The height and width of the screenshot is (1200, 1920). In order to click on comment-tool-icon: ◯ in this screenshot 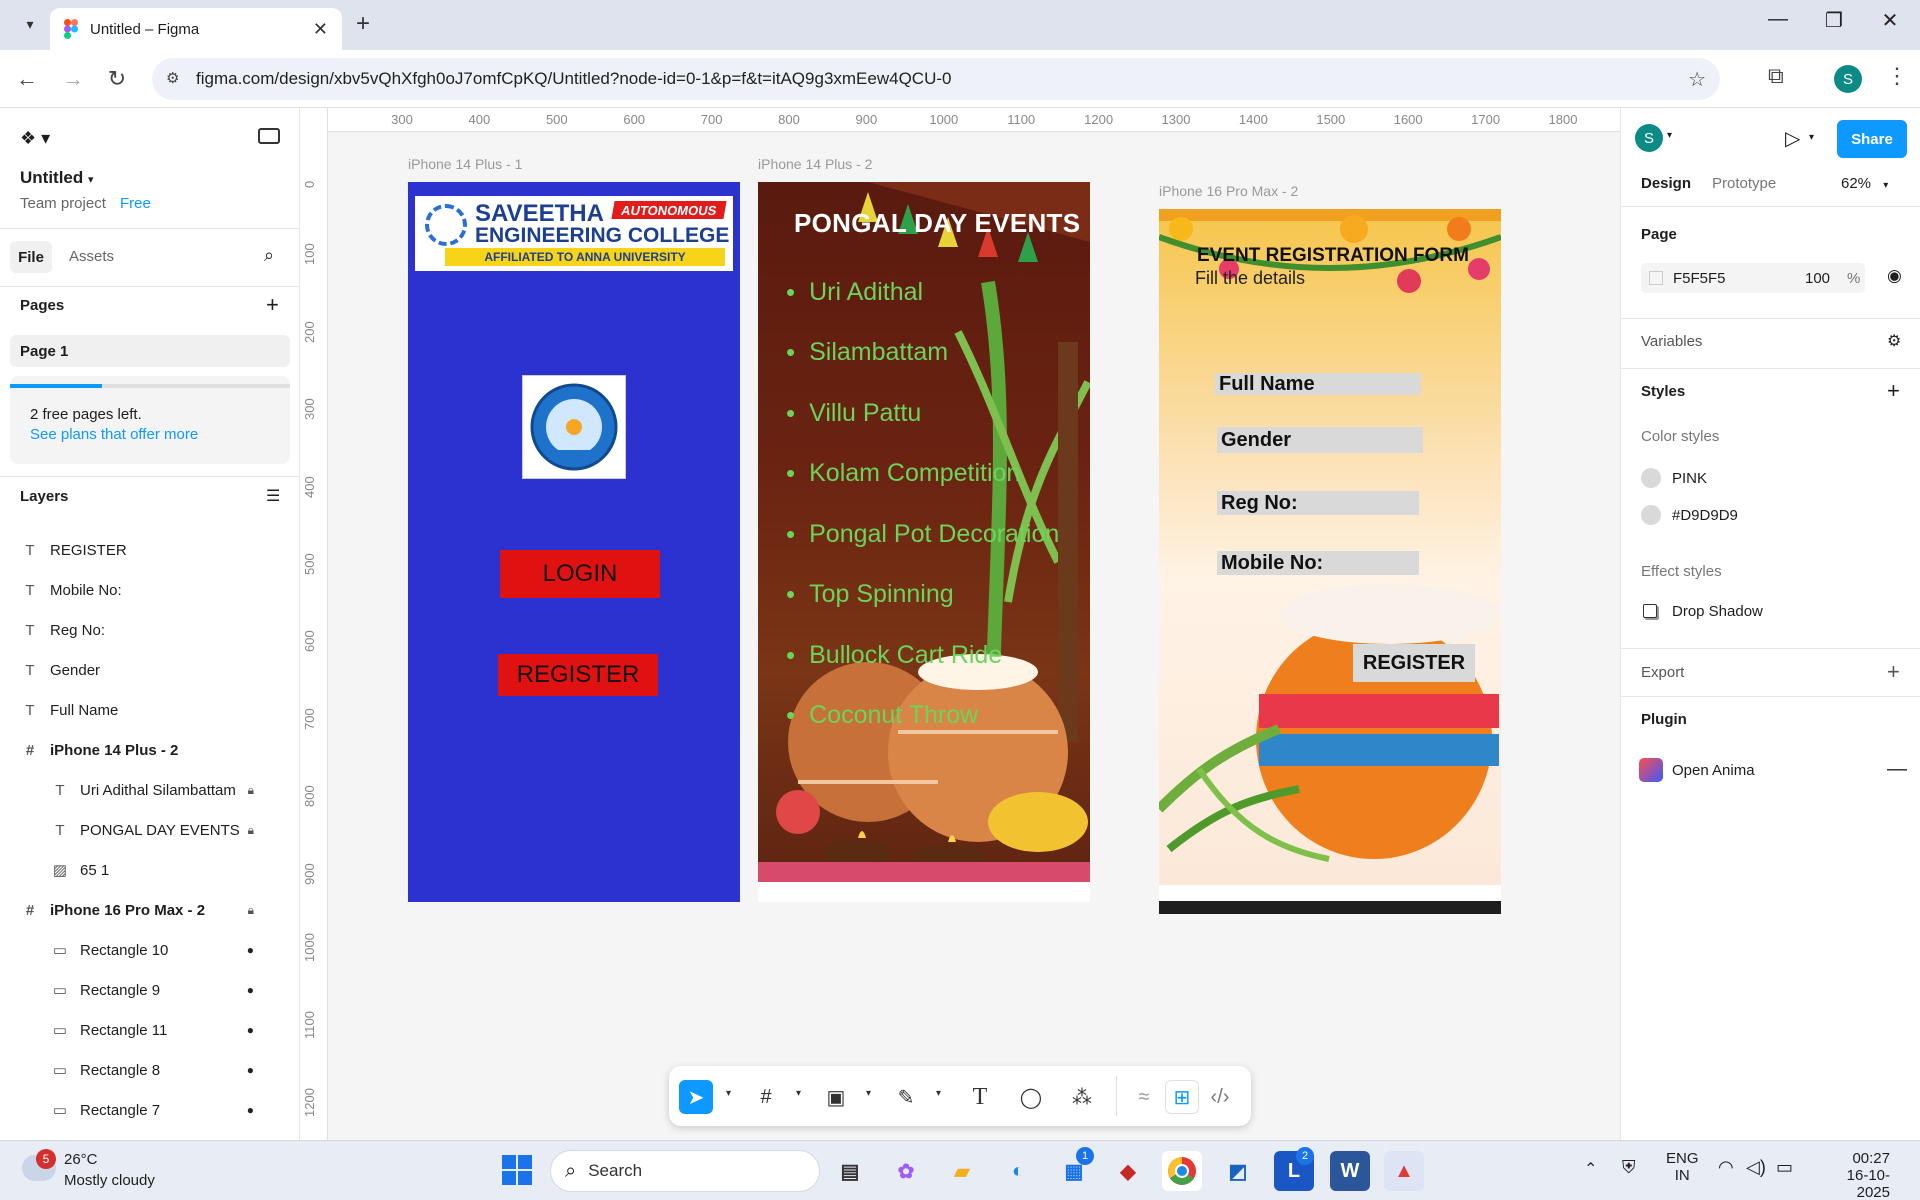, I will do `click(1031, 1097)`.